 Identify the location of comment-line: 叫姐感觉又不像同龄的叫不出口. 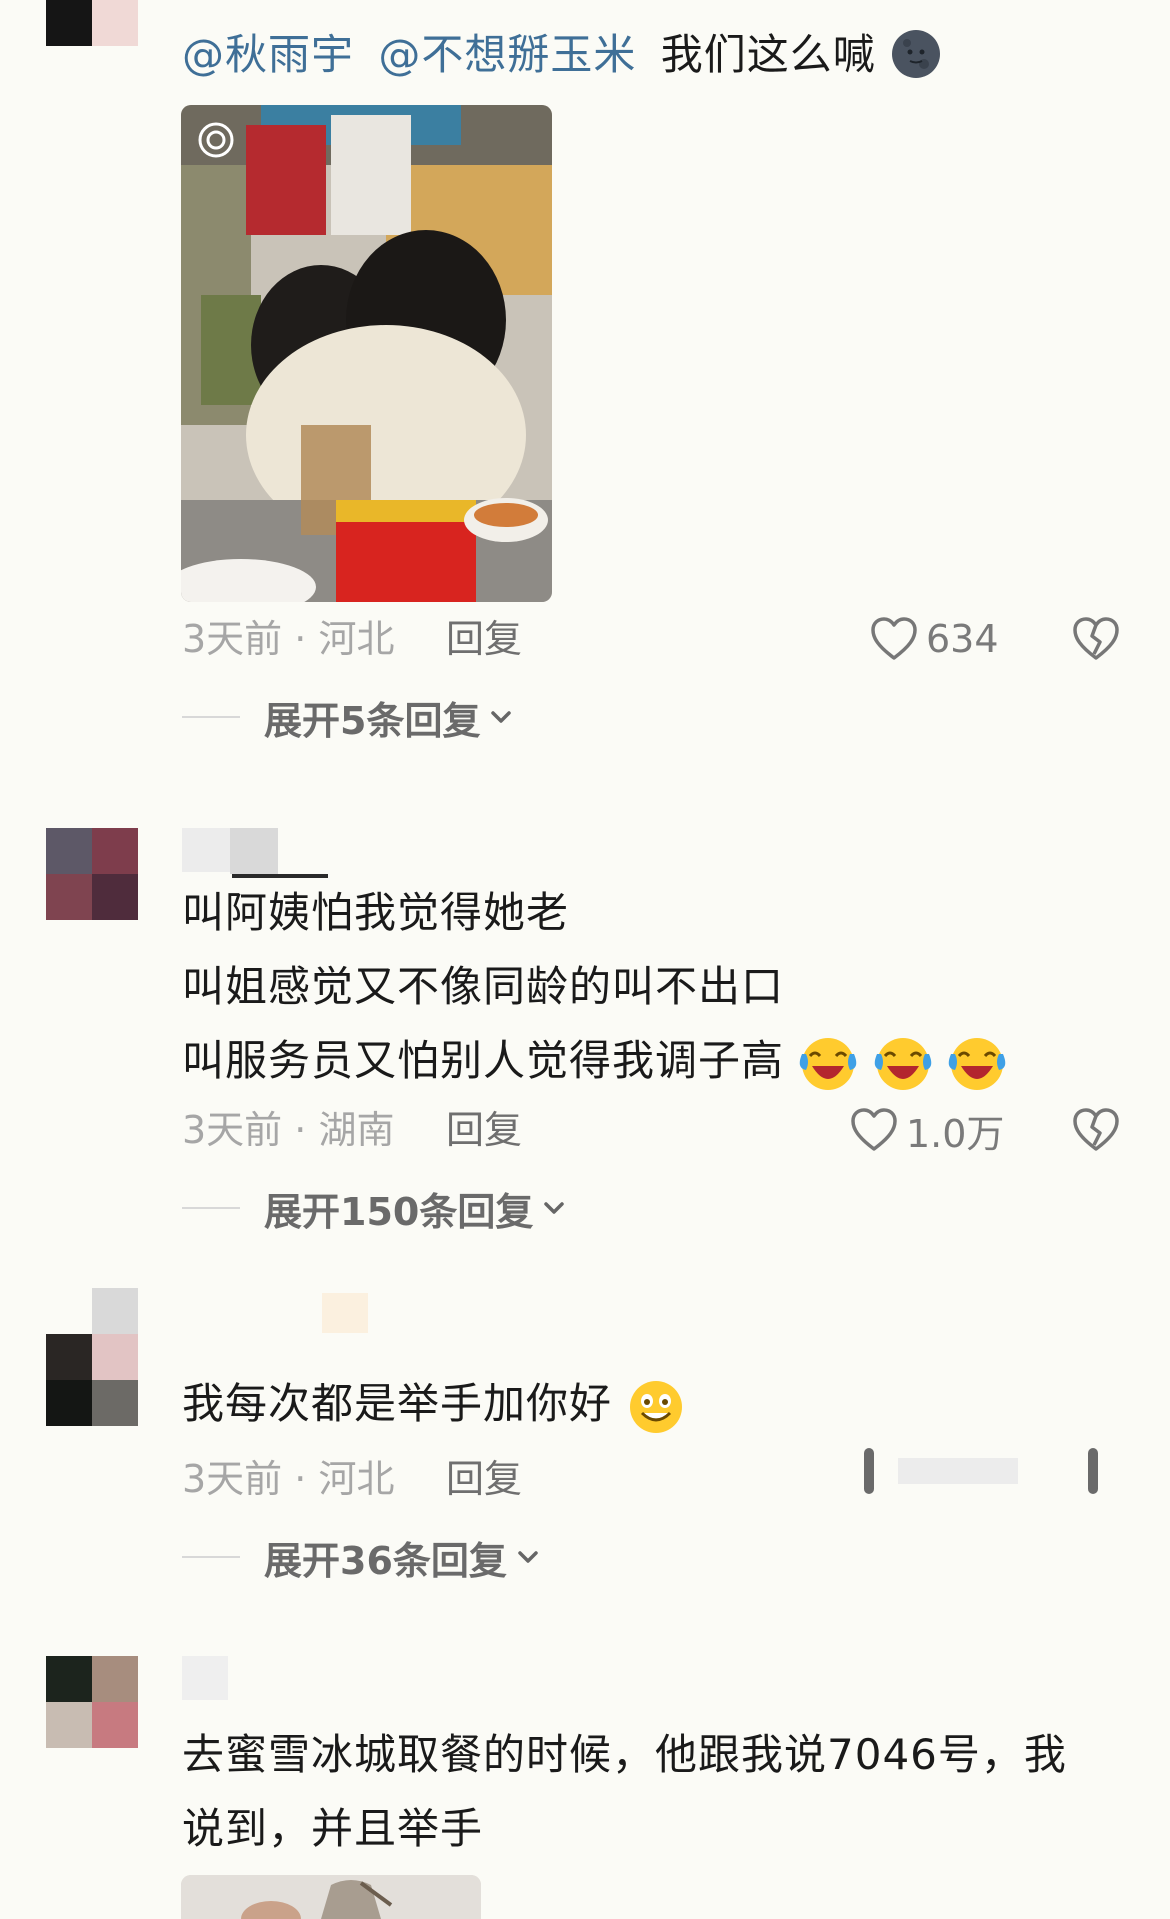
(483, 986).